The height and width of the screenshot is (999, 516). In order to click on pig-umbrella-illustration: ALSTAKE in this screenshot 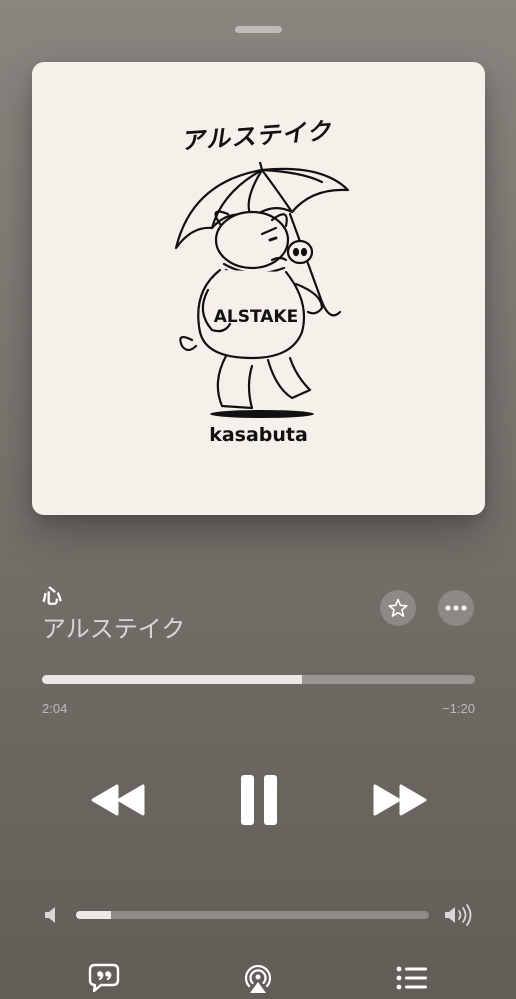, I will do `click(262, 290)`.